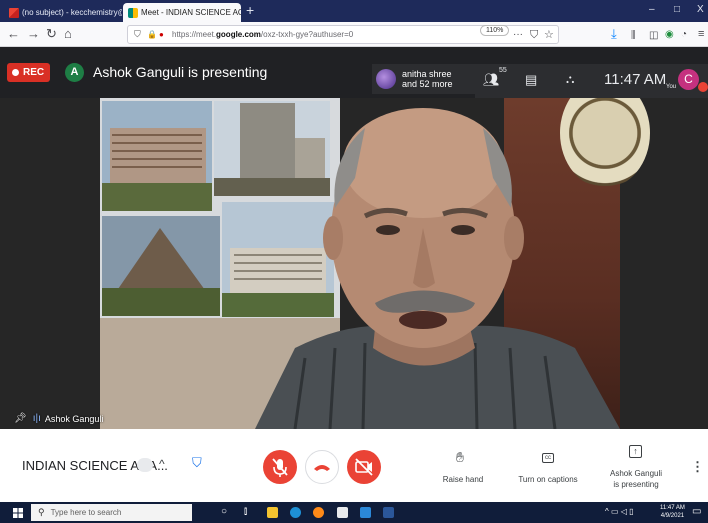 The height and width of the screenshot is (523, 708). Describe the element at coordinates (15, 72) in the screenshot. I see `record-dot-icon` at that location.